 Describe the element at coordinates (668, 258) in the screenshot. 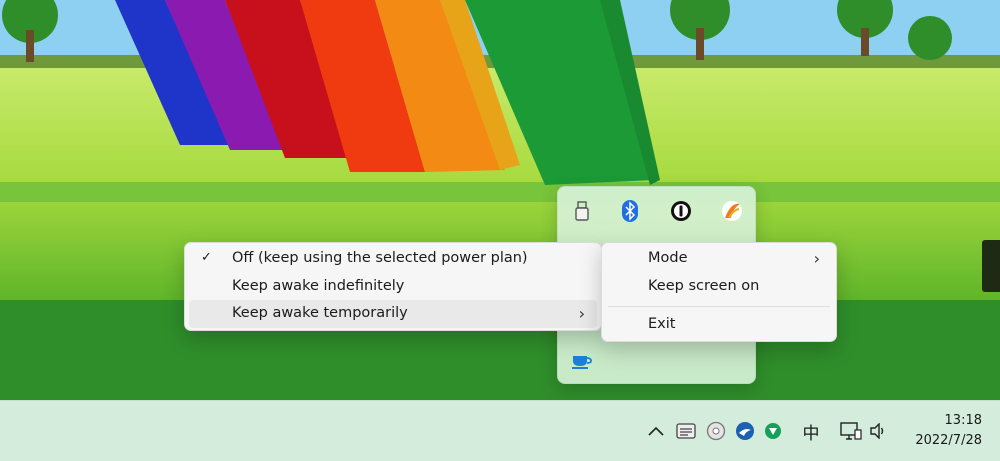

I see `menu-item-label: Mode` at that location.